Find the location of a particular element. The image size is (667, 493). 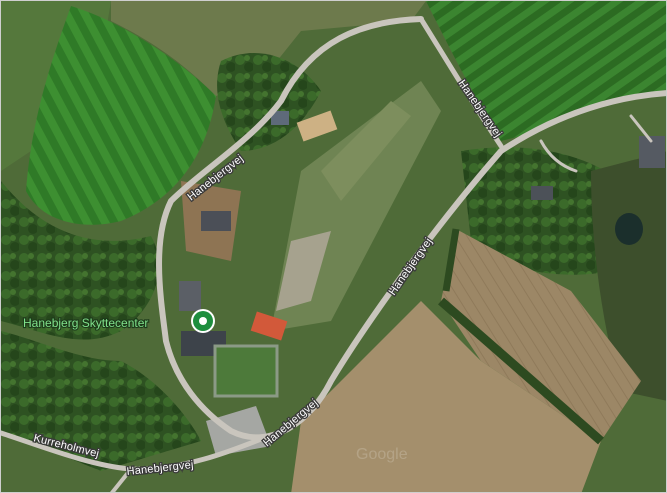

farm-building is located at coordinates (542, 193).